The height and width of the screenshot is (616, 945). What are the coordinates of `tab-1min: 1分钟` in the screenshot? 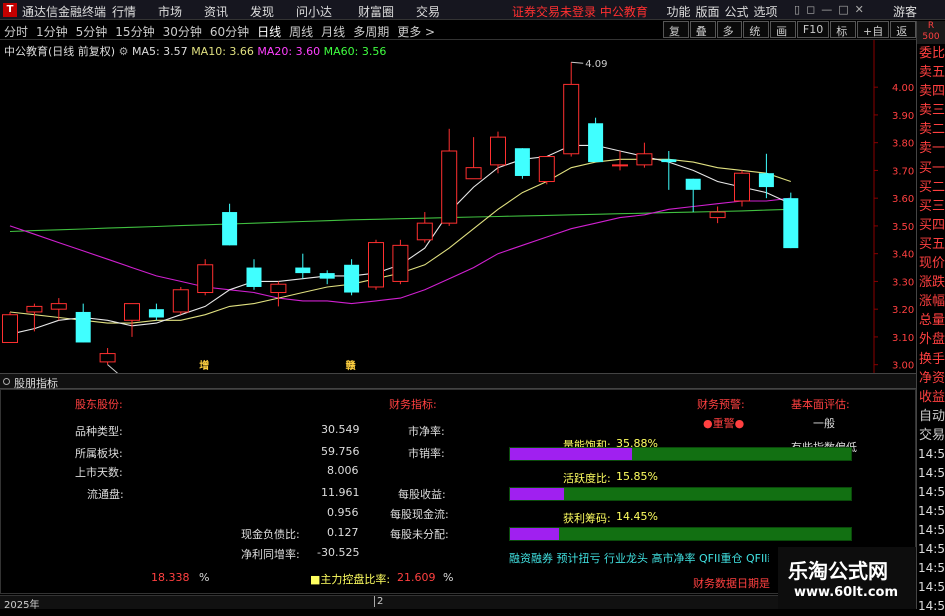 It's located at (52, 31).